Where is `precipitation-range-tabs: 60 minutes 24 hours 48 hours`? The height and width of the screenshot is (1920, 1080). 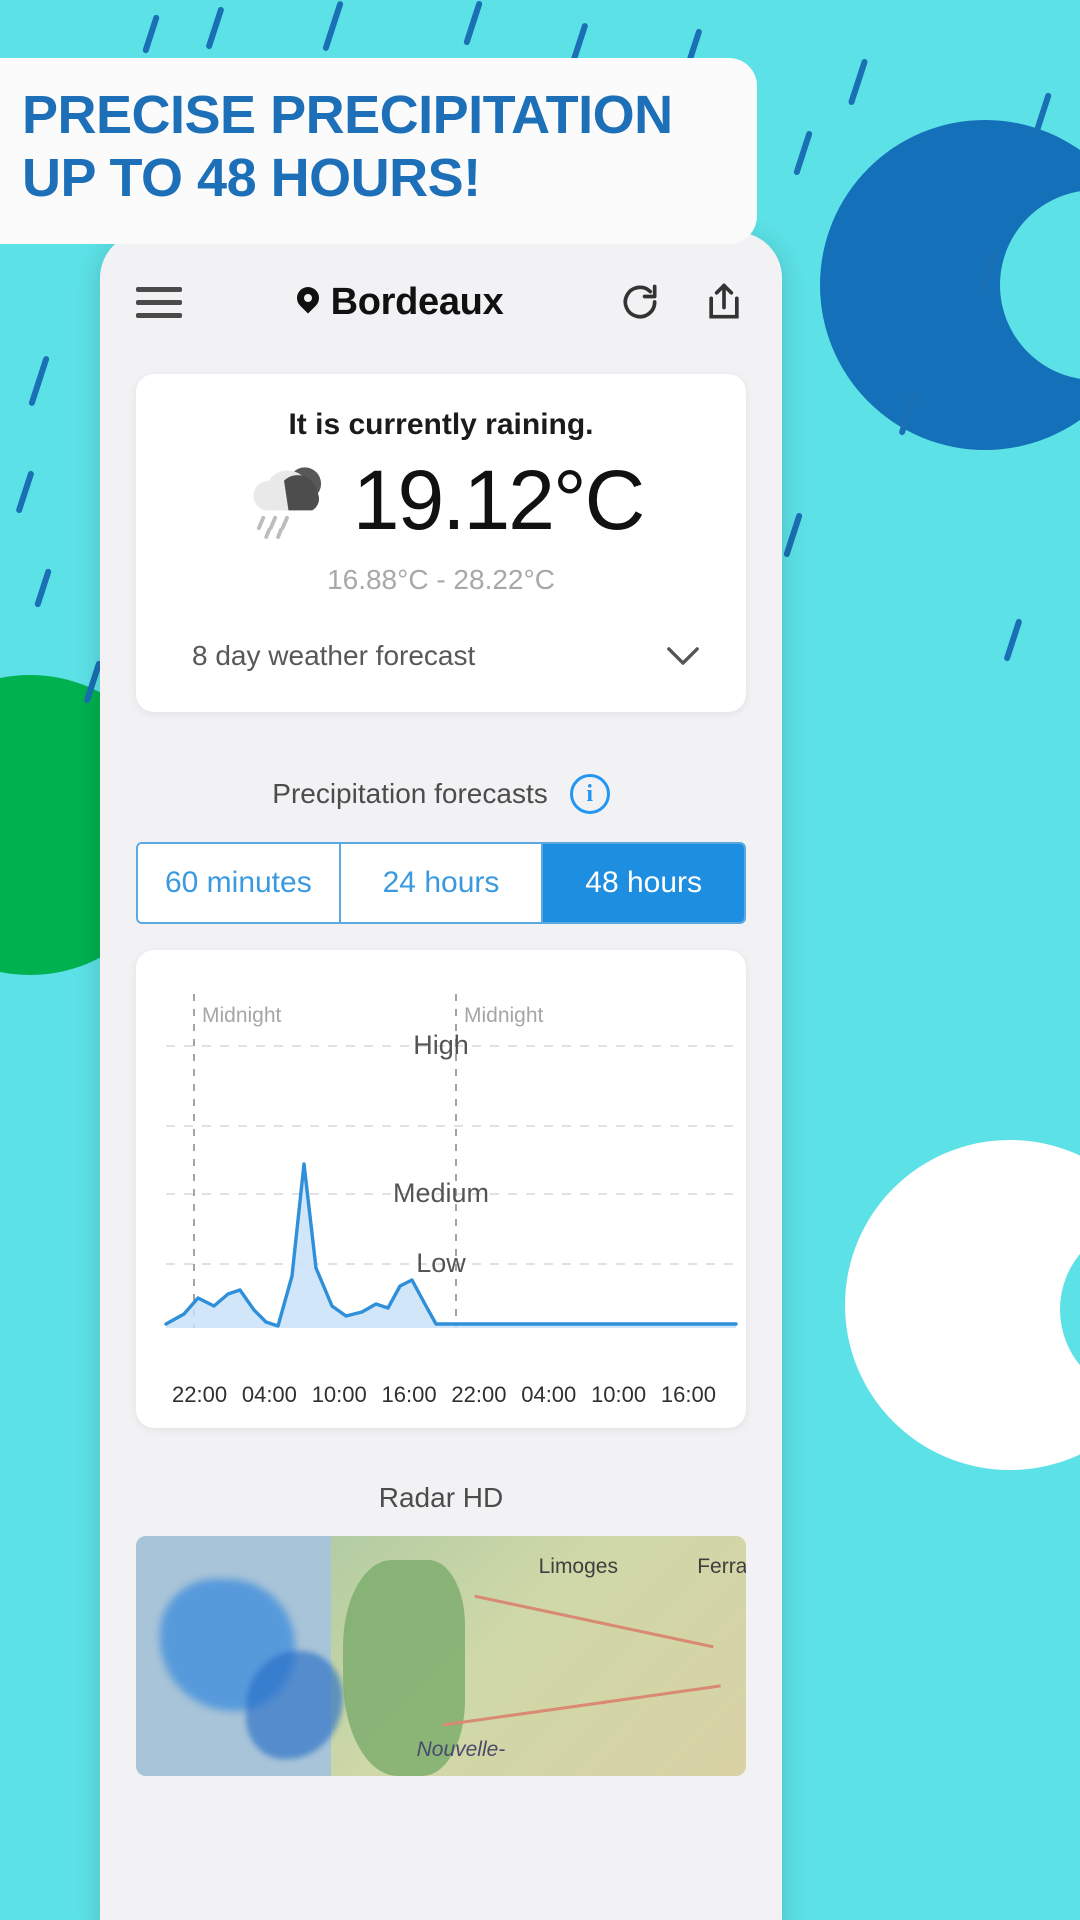 precipitation-range-tabs: 60 minutes 24 hours 48 hours is located at coordinates (441, 883).